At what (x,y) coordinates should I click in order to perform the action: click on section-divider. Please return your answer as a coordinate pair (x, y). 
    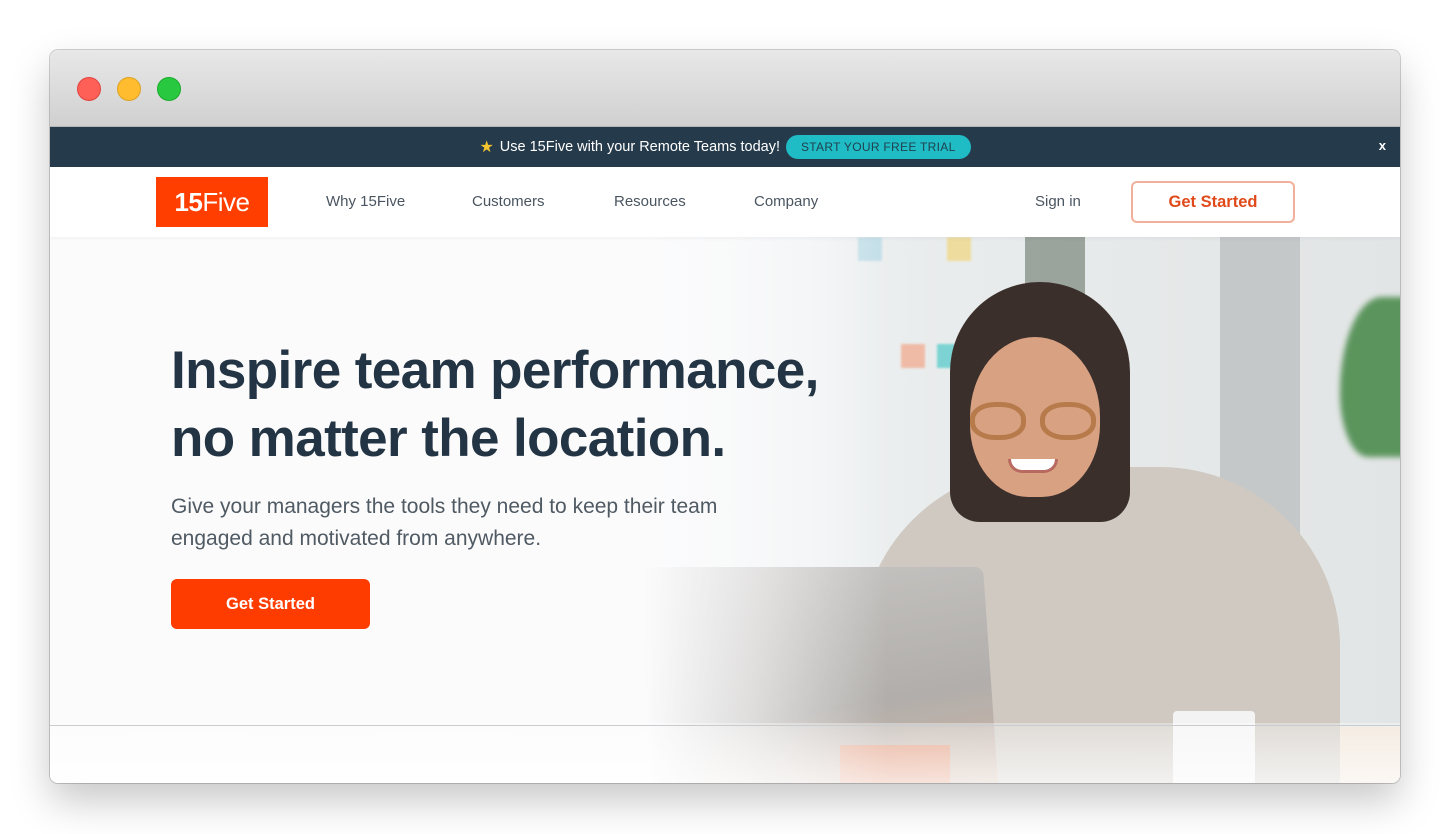
    Looking at the image, I should click on (725, 725).